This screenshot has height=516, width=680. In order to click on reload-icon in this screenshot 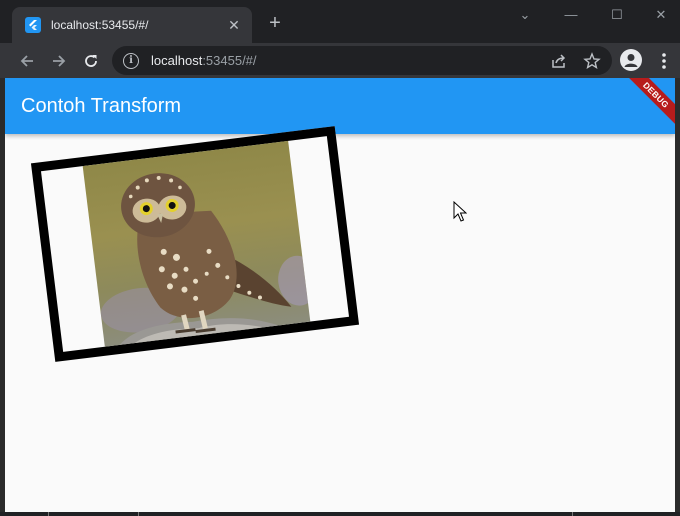, I will do `click(91, 61)`.